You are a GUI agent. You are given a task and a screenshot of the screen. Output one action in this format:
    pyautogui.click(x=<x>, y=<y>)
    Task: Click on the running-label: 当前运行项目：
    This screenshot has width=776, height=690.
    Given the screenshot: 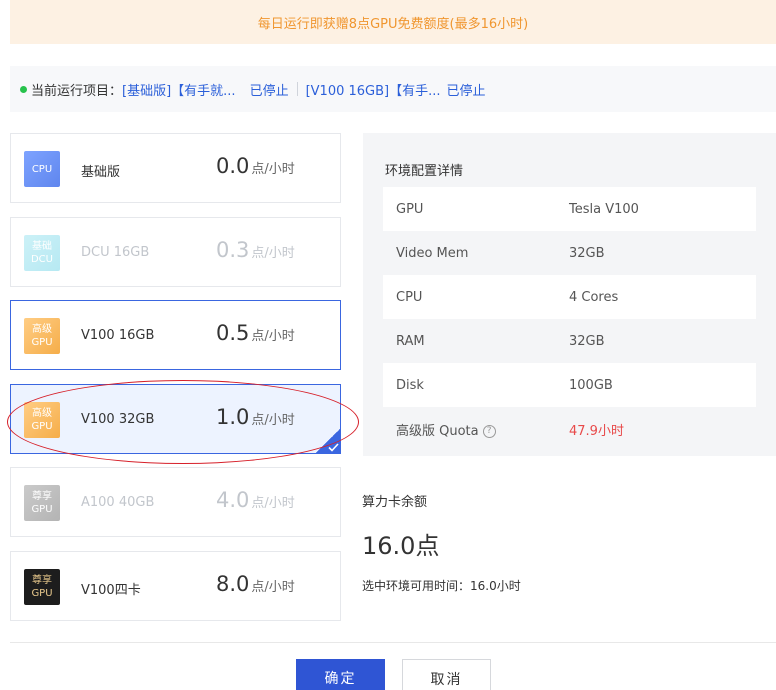 What is the action you would take?
    pyautogui.click(x=77, y=91)
    